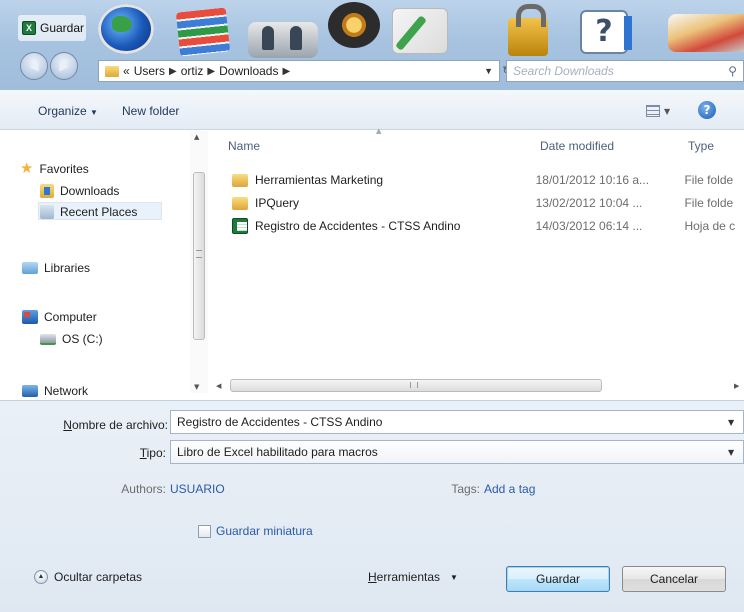  Describe the element at coordinates (47, 191) in the screenshot. I see `downloads-folder-icon` at that location.